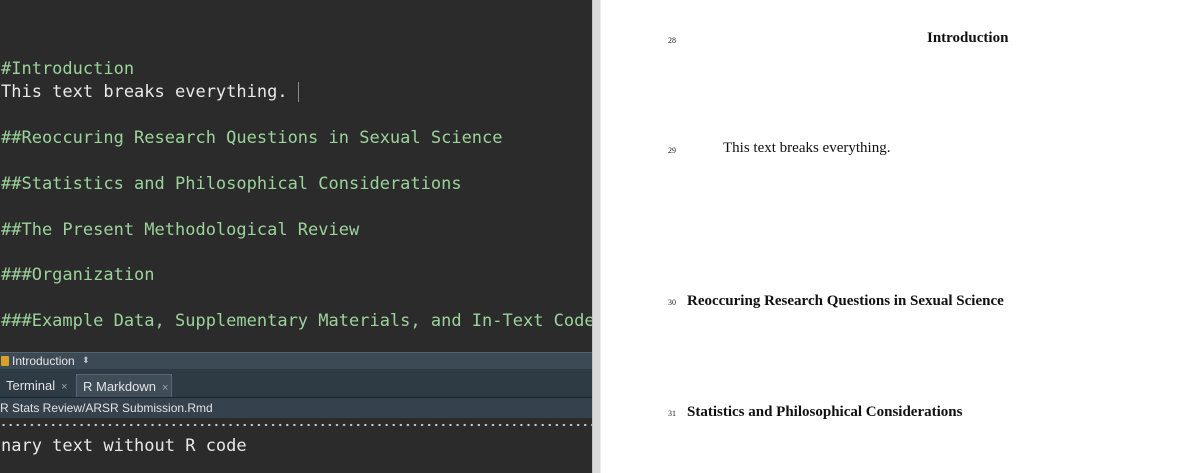 The width and height of the screenshot is (1200, 473). What do you see at coordinates (124, 446) in the screenshot?
I see `console-output-line: nary text without R code` at bounding box center [124, 446].